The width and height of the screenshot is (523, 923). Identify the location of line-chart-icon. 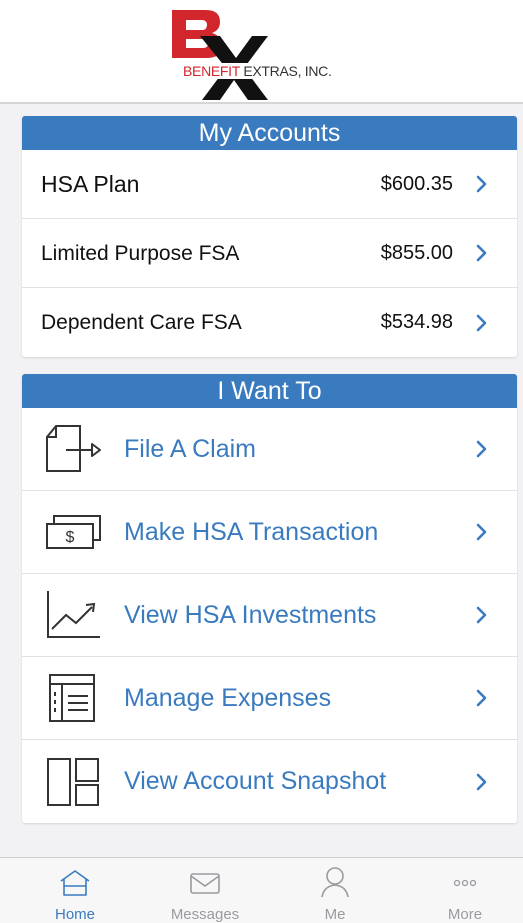
(73, 614).